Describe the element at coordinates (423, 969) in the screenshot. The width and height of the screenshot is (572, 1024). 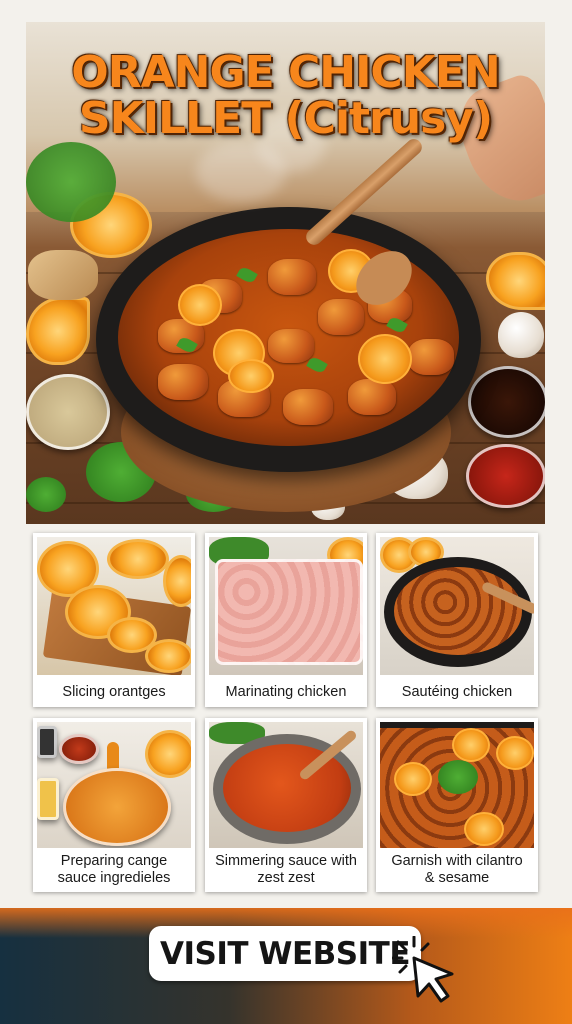
I see `cursor-click-icon` at that location.